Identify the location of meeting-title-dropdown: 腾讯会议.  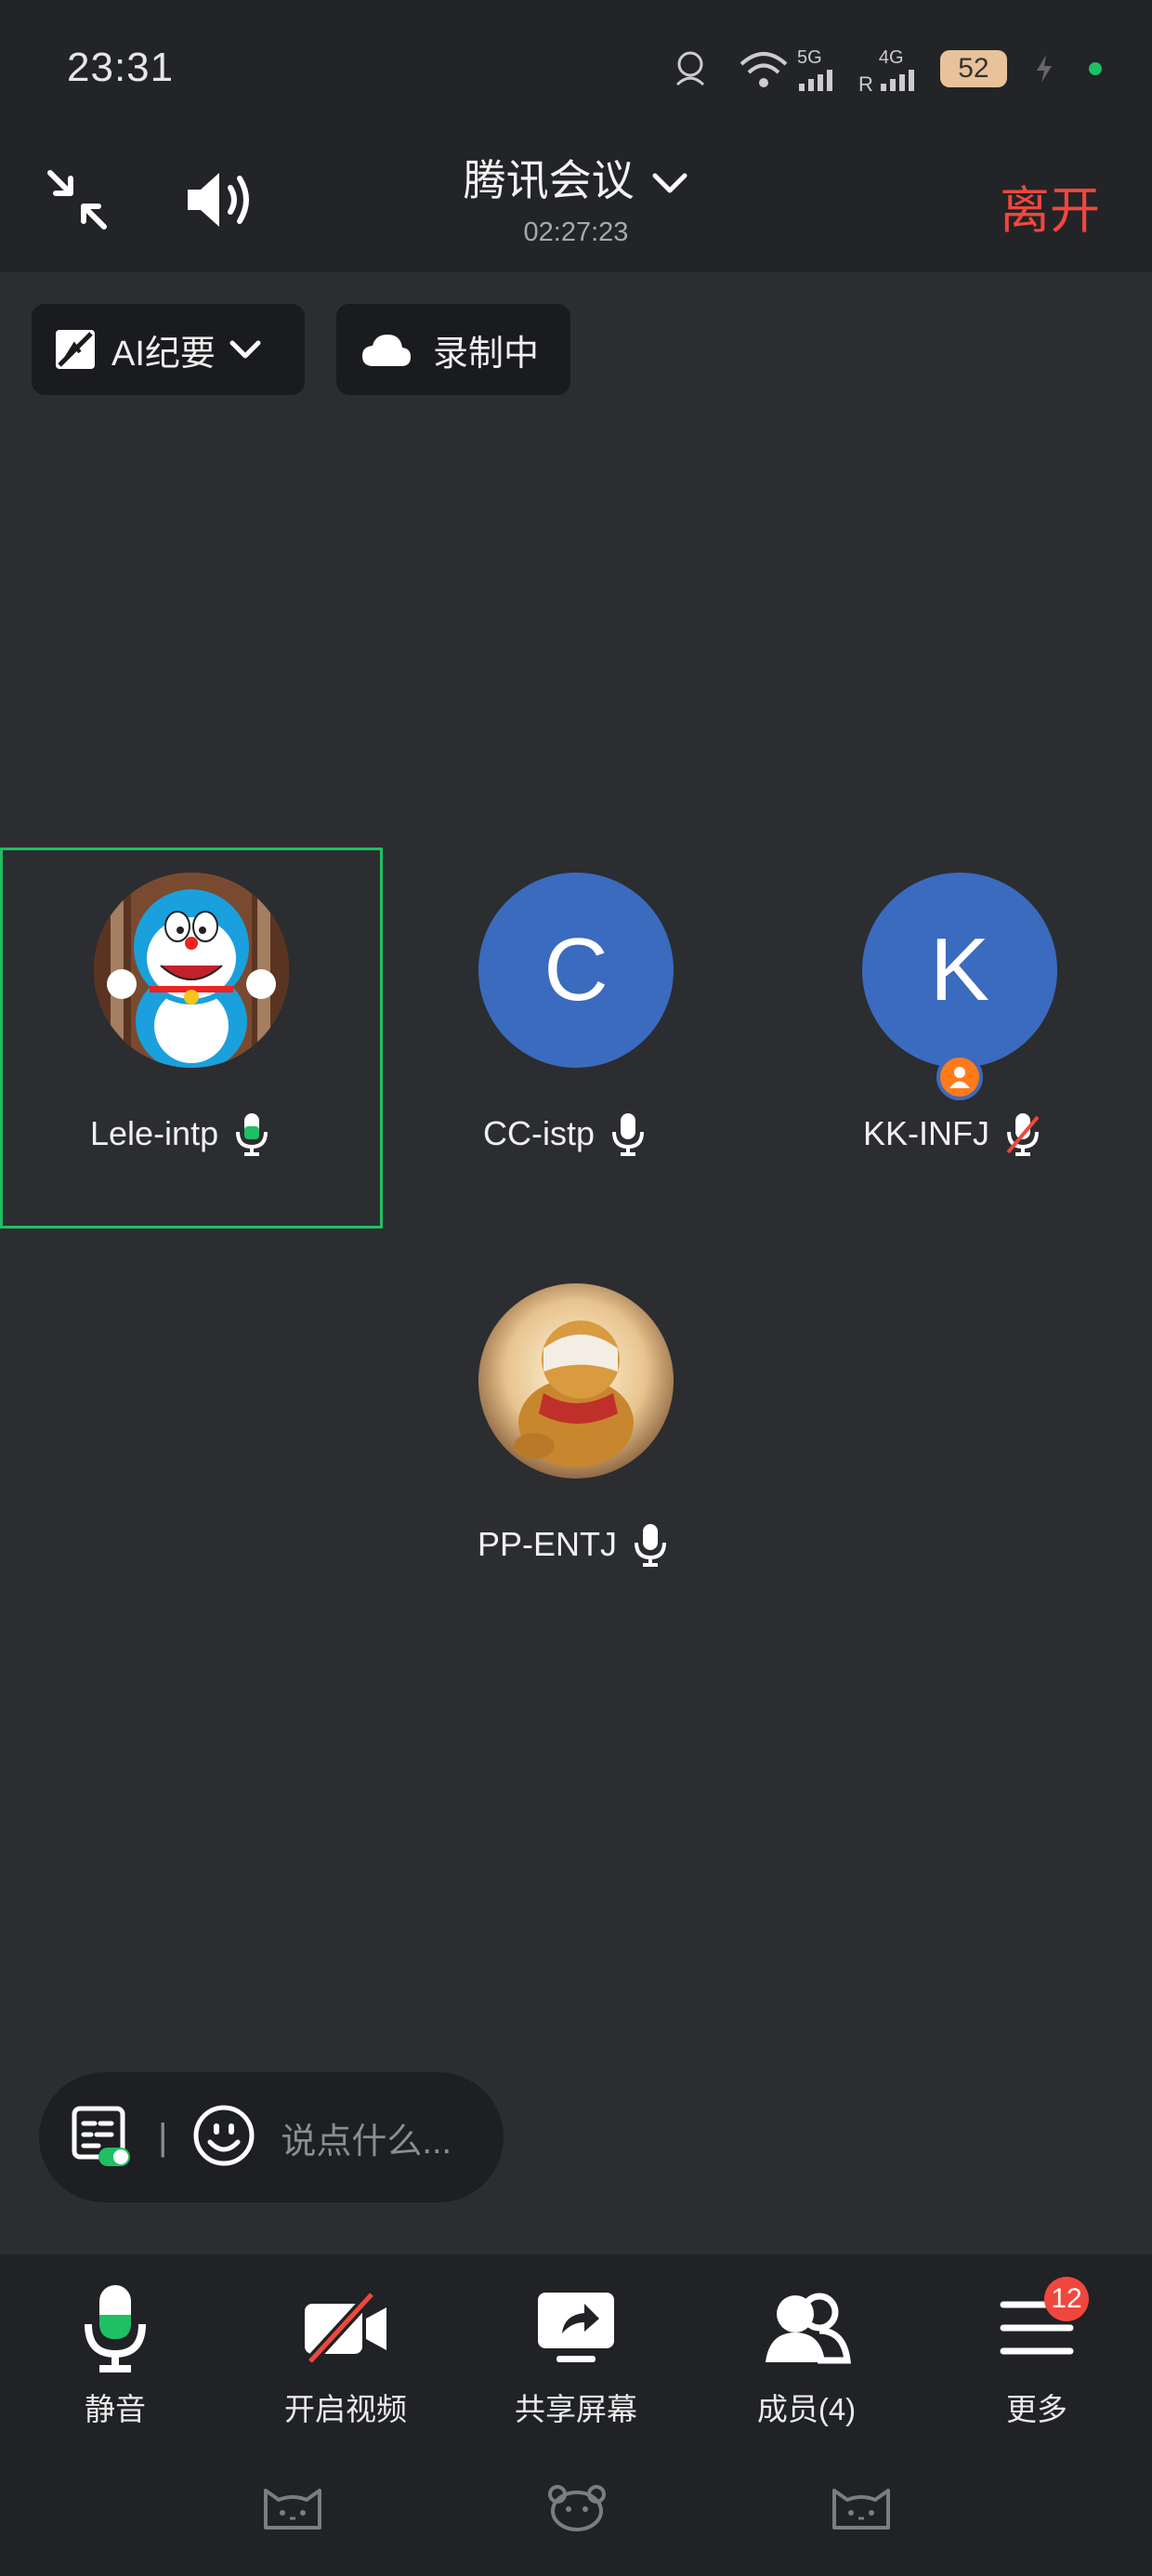
(576, 177).